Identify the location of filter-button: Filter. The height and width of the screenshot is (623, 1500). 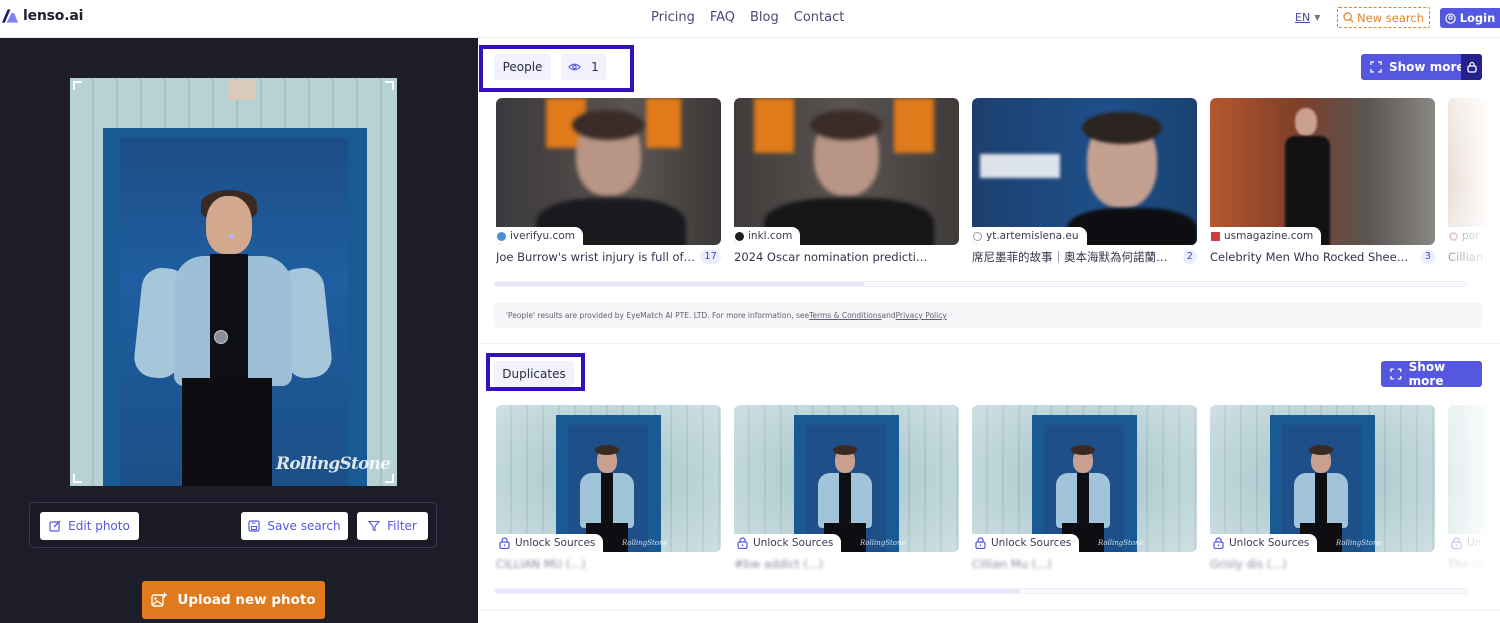
(392, 526).